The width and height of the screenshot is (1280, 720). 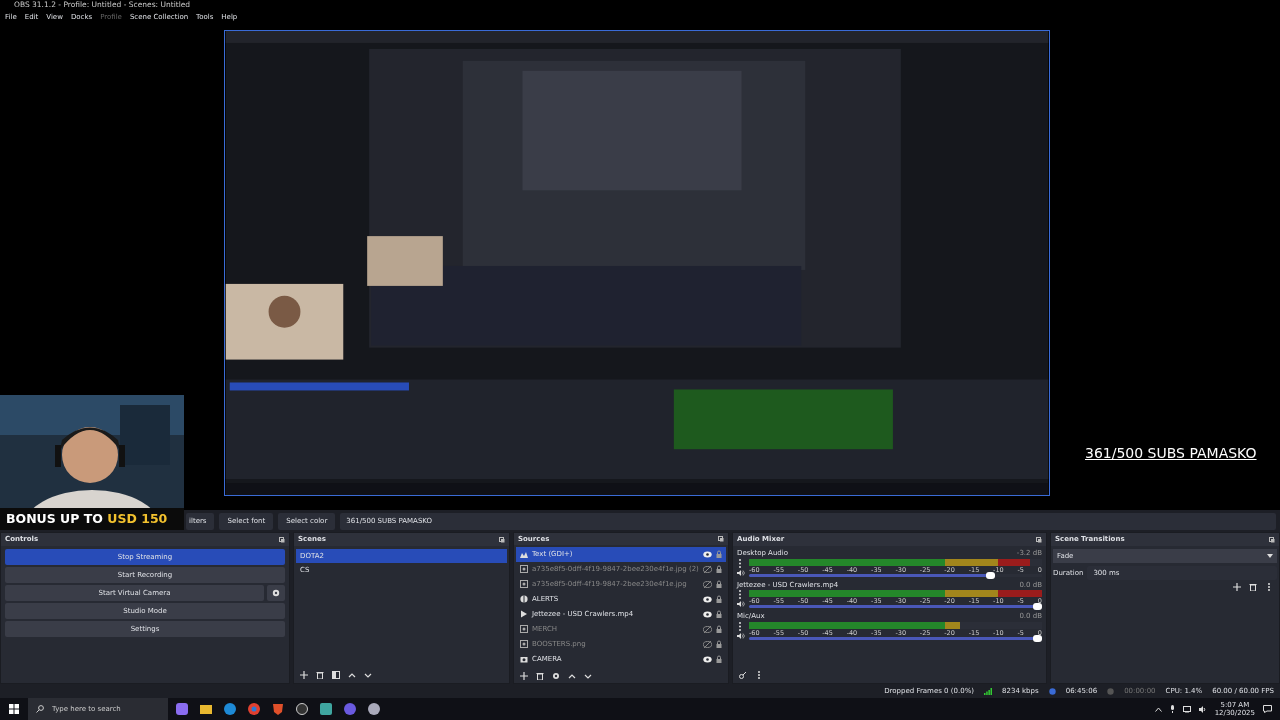 What do you see at coordinates (1270, 556) in the screenshot?
I see `caret-icon` at bounding box center [1270, 556].